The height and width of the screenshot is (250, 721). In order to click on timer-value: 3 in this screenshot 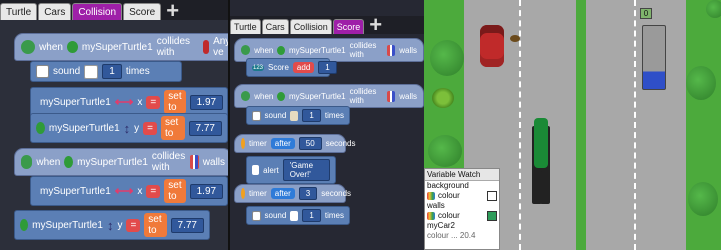, I will do `click(308, 193)`.